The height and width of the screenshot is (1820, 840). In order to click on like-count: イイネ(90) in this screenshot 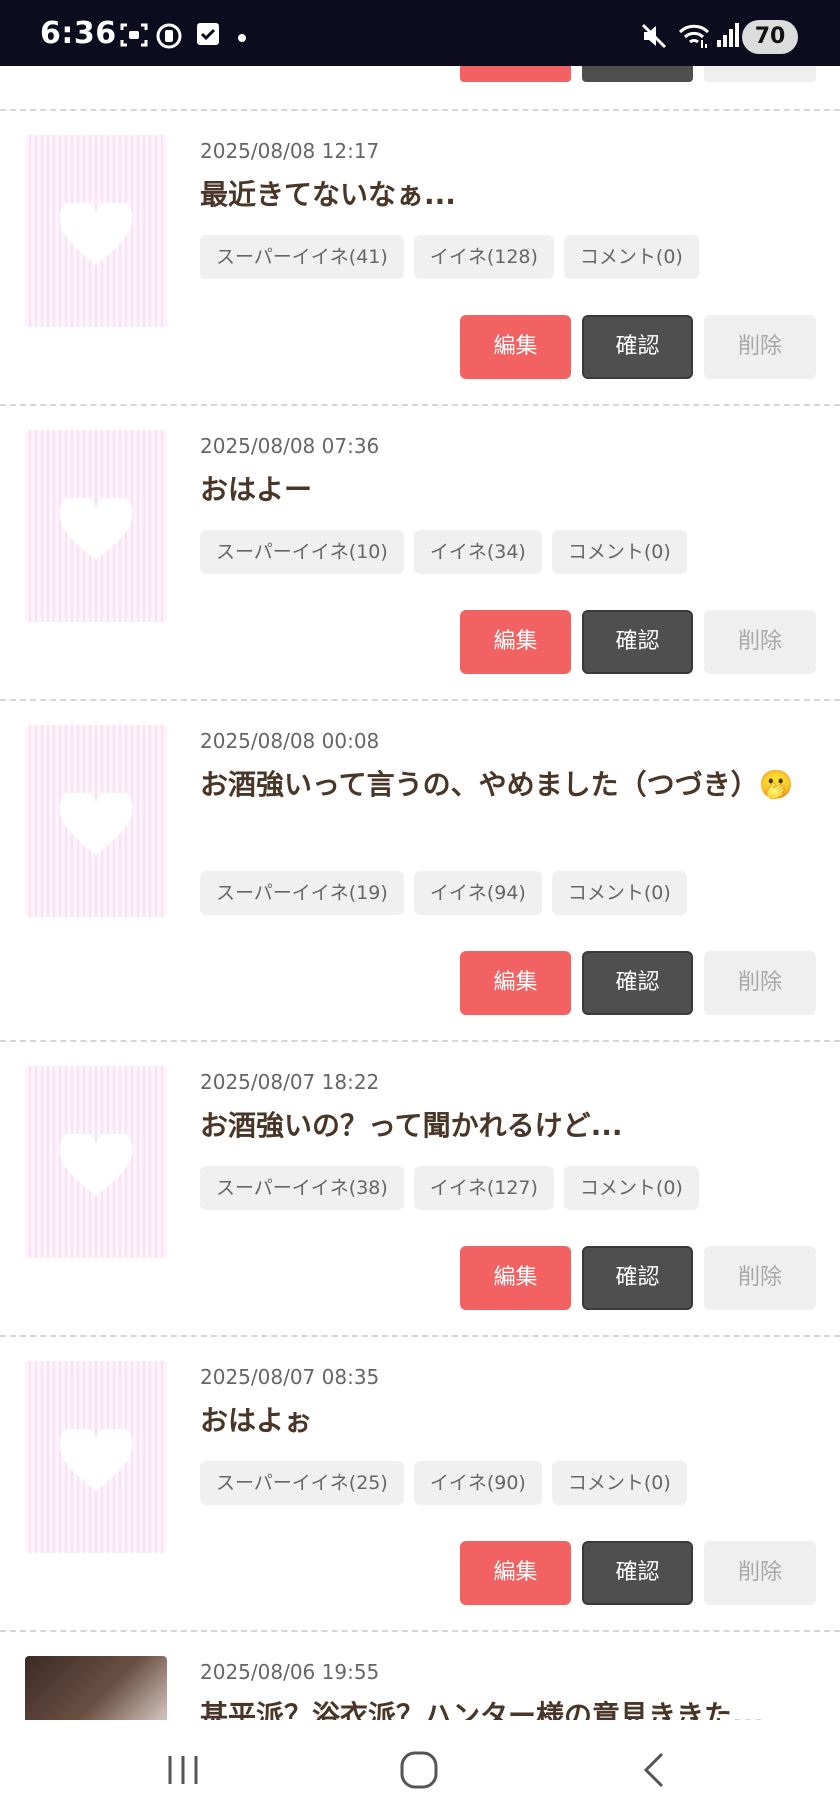, I will do `click(477, 1483)`.